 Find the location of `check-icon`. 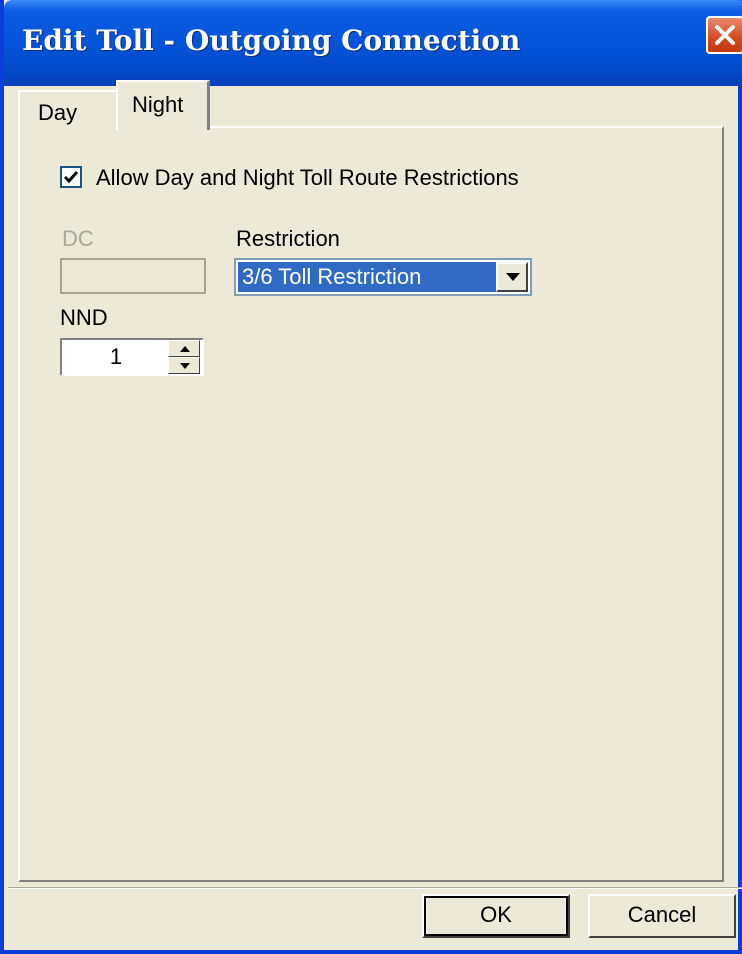

check-icon is located at coordinates (71, 177).